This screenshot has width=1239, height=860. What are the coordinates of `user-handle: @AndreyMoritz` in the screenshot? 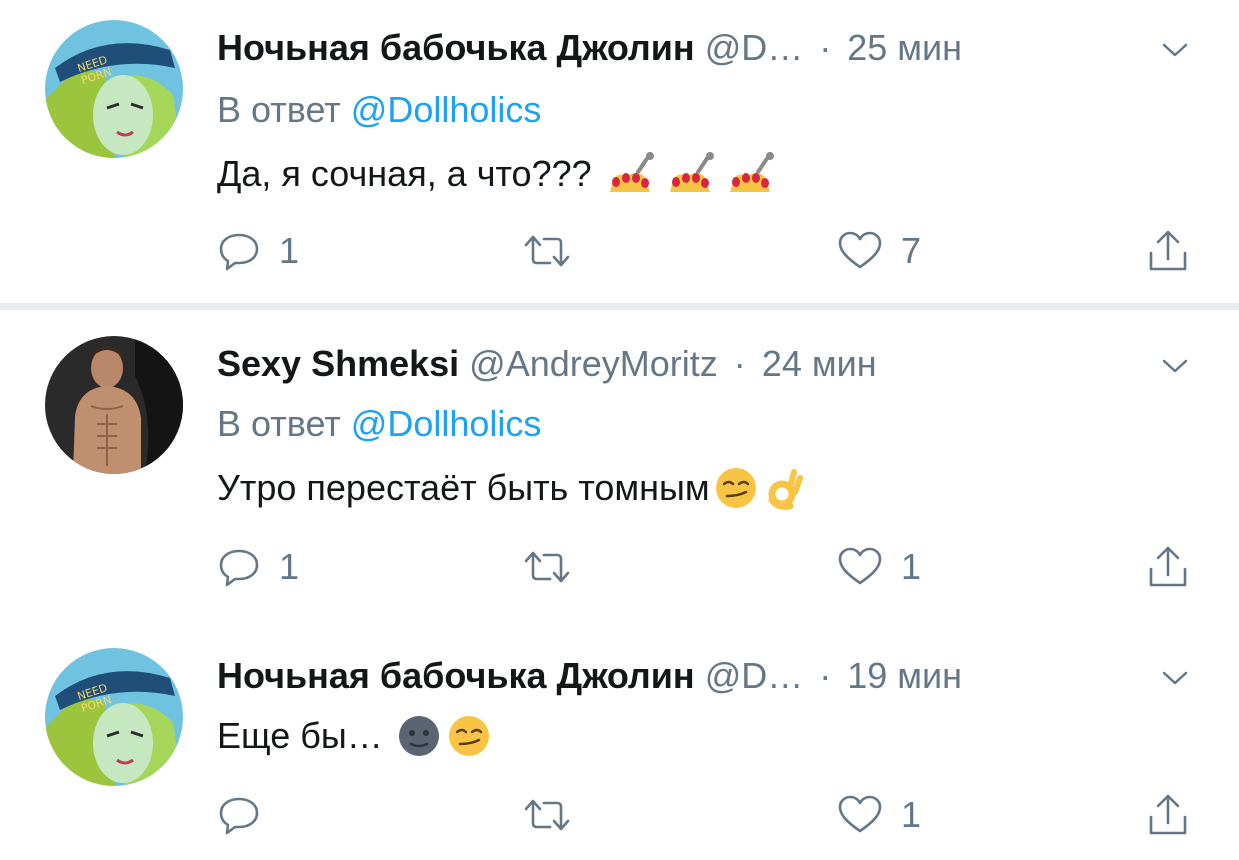 It's located at (593, 363).